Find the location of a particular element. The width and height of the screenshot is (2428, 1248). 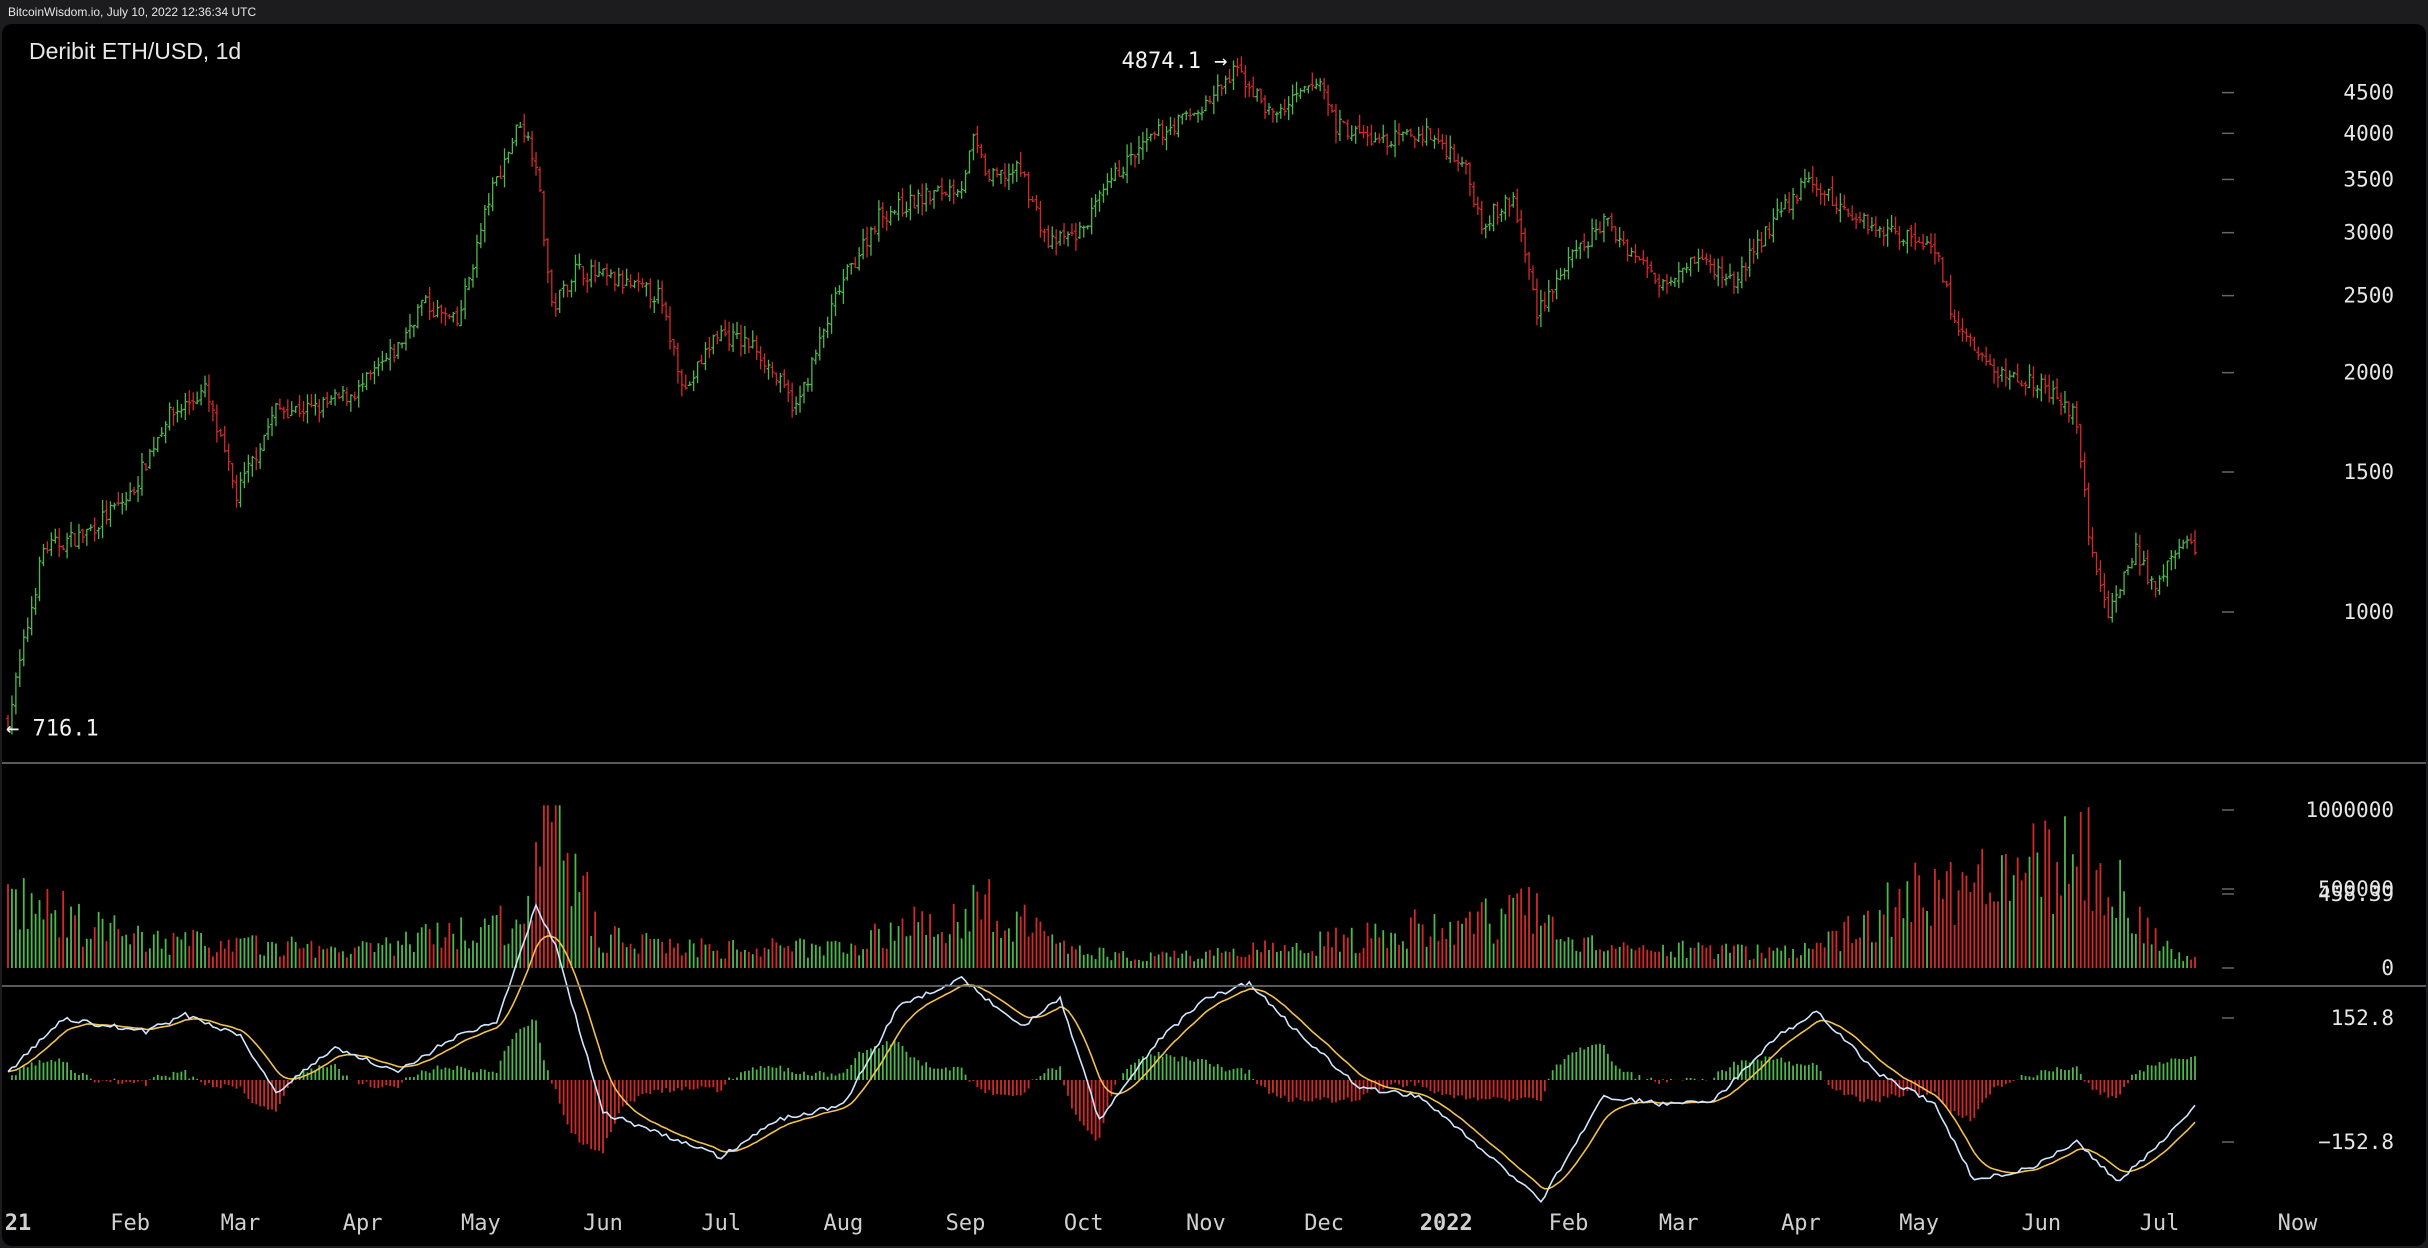

price-tick-label: 1000 is located at coordinates (2368, 612).